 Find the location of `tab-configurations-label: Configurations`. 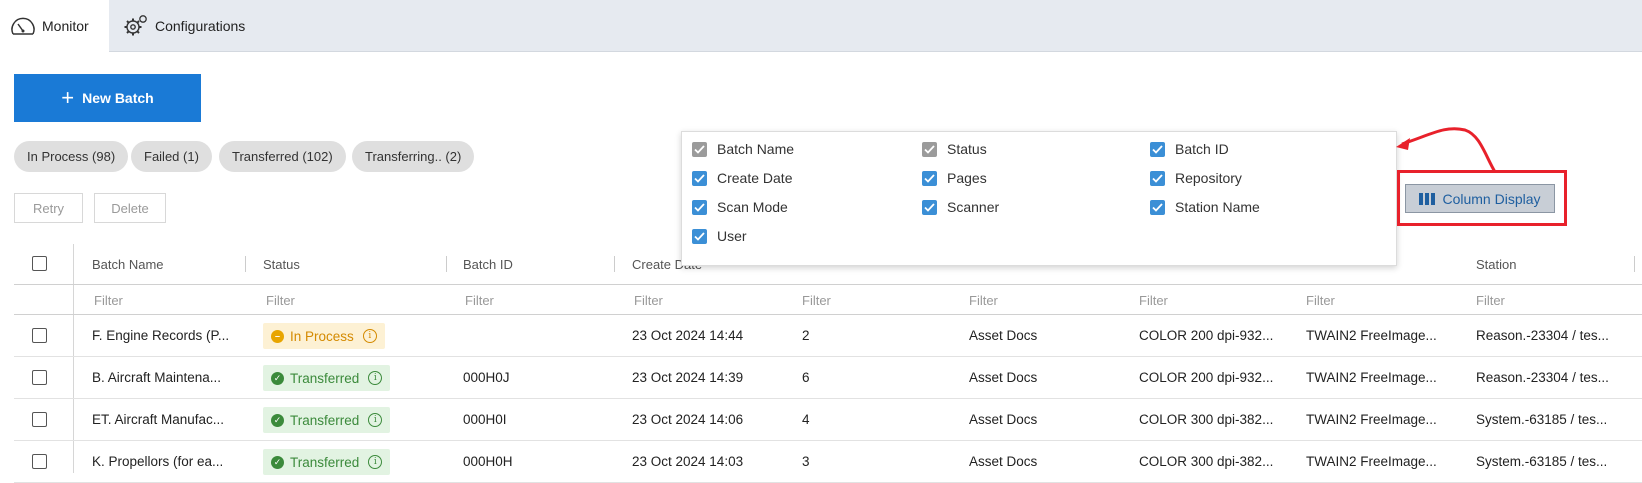

tab-configurations-label: Configurations is located at coordinates (200, 26).